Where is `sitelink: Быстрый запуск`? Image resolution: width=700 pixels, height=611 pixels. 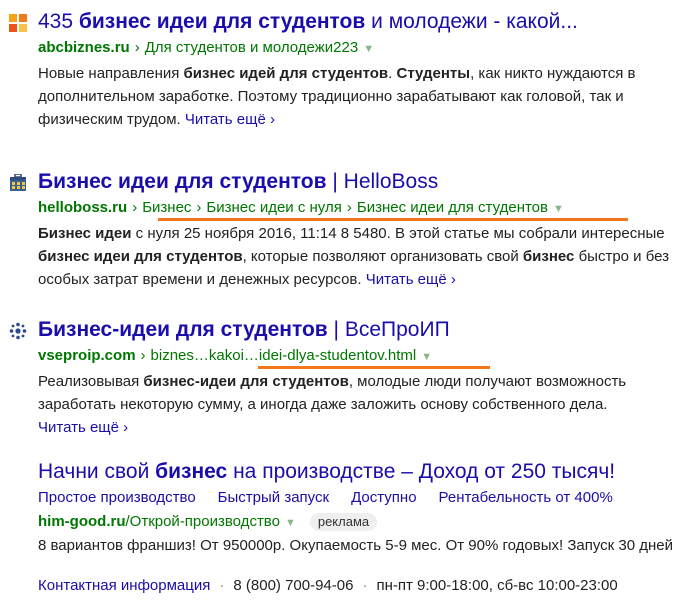
sitelink: Быстрый запуск is located at coordinates (273, 497).